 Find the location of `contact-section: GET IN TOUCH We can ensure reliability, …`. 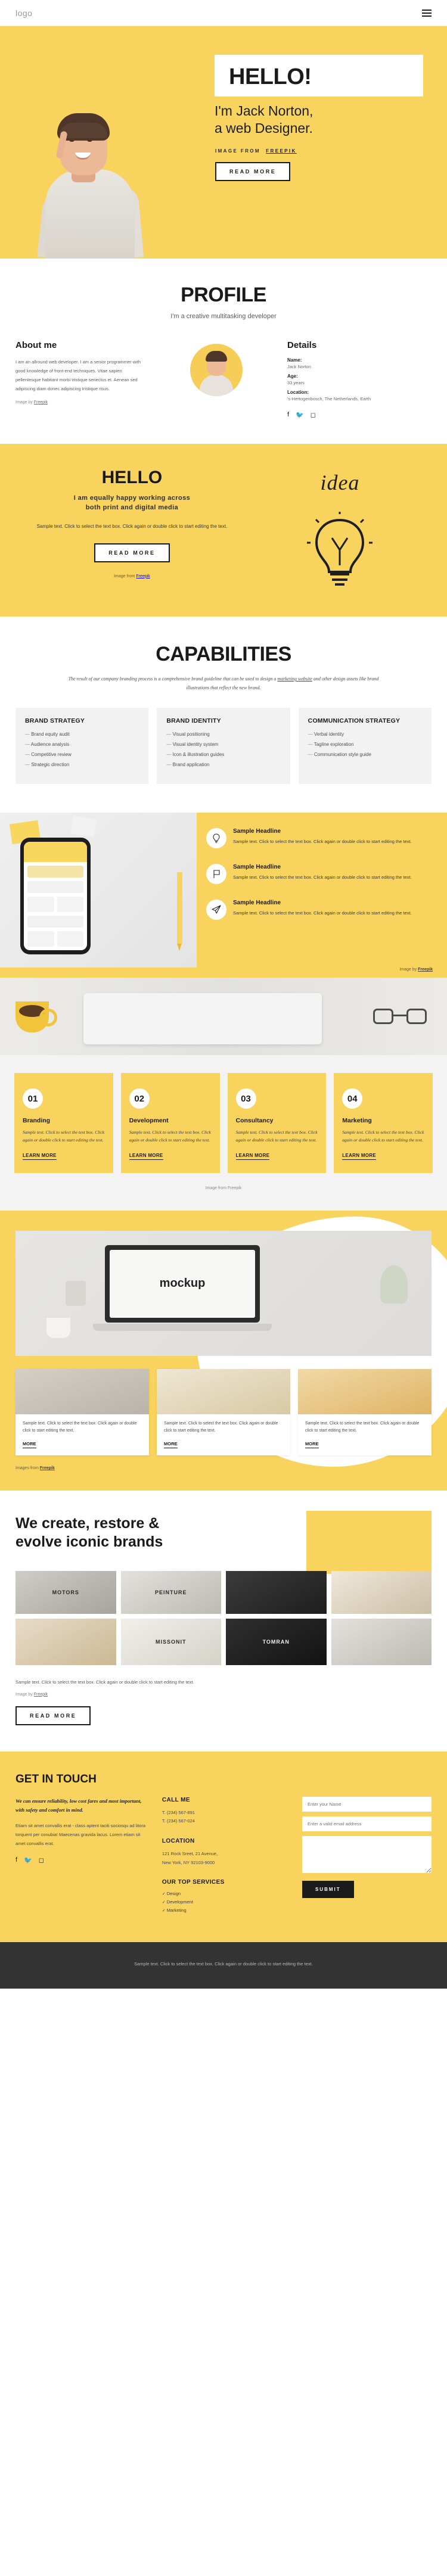

contact-section: GET IN TOUCH We can ensure reliability, … is located at coordinates (223, 1847).